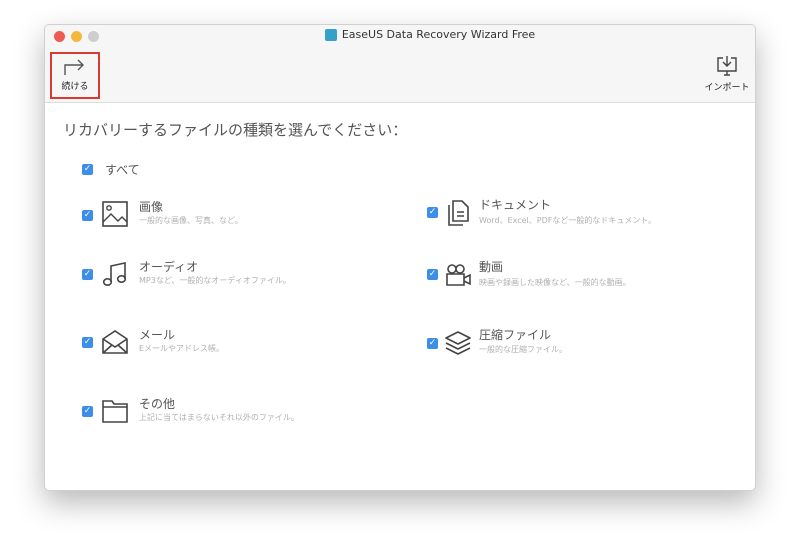  Describe the element at coordinates (115, 342) in the screenshot. I see `mail-icon` at that location.